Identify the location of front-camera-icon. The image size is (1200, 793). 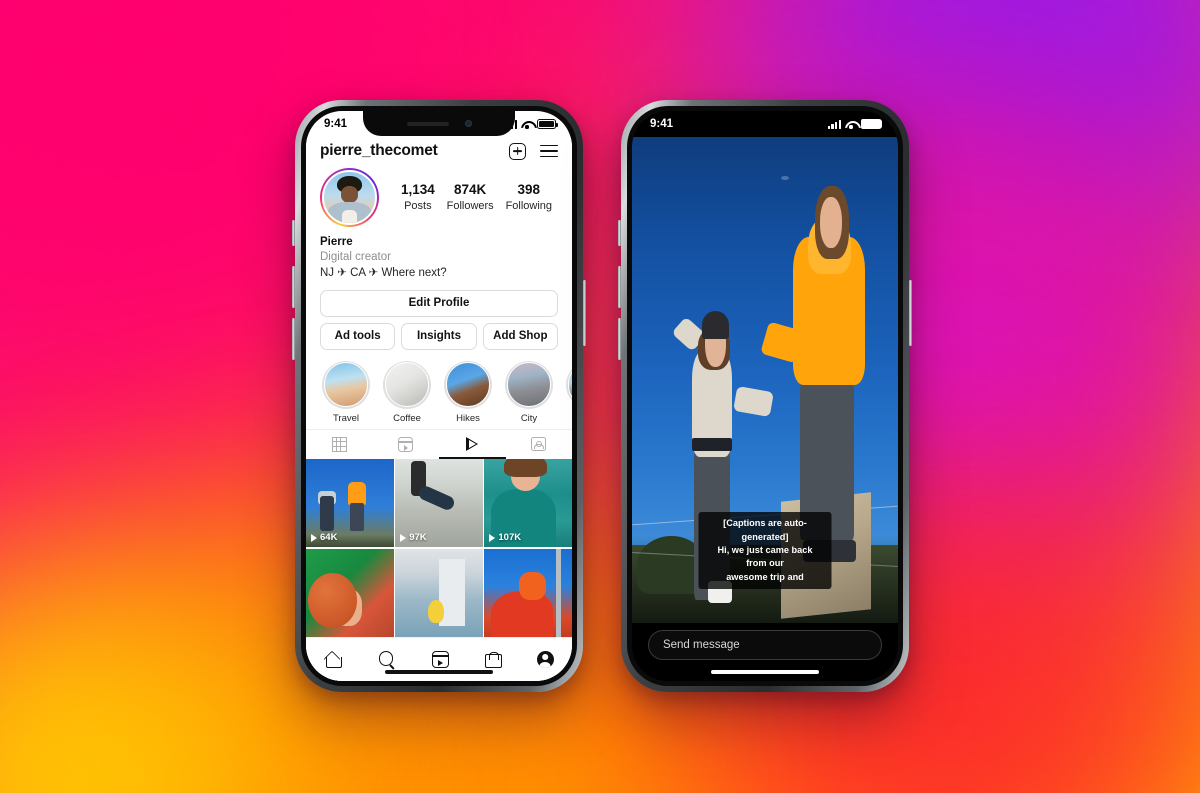
(468, 123).